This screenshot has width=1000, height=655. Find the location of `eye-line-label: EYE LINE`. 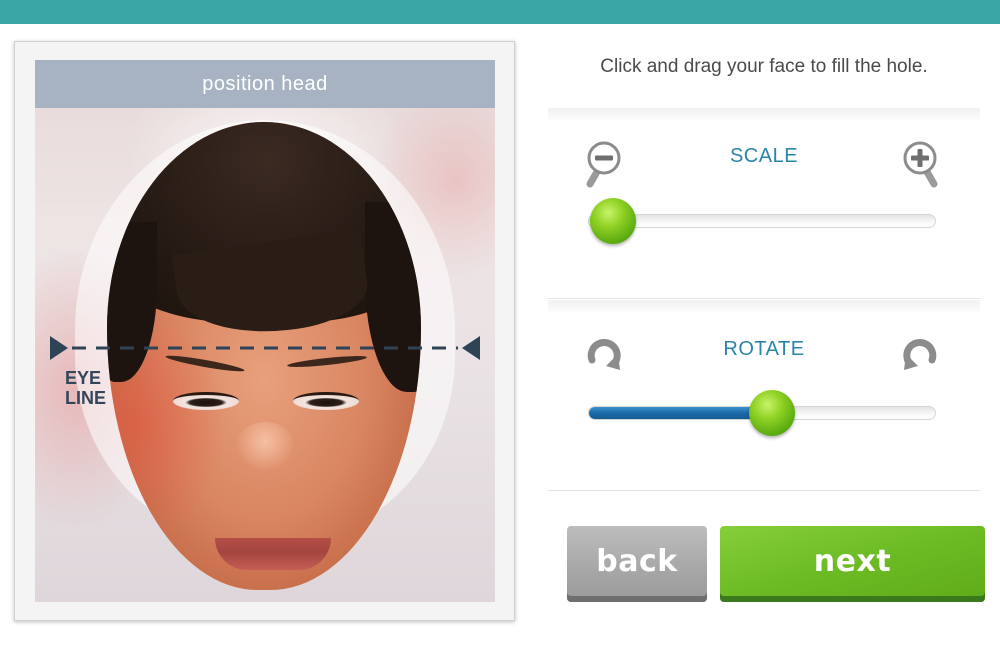

eye-line-label: EYE LINE is located at coordinates (95, 388).